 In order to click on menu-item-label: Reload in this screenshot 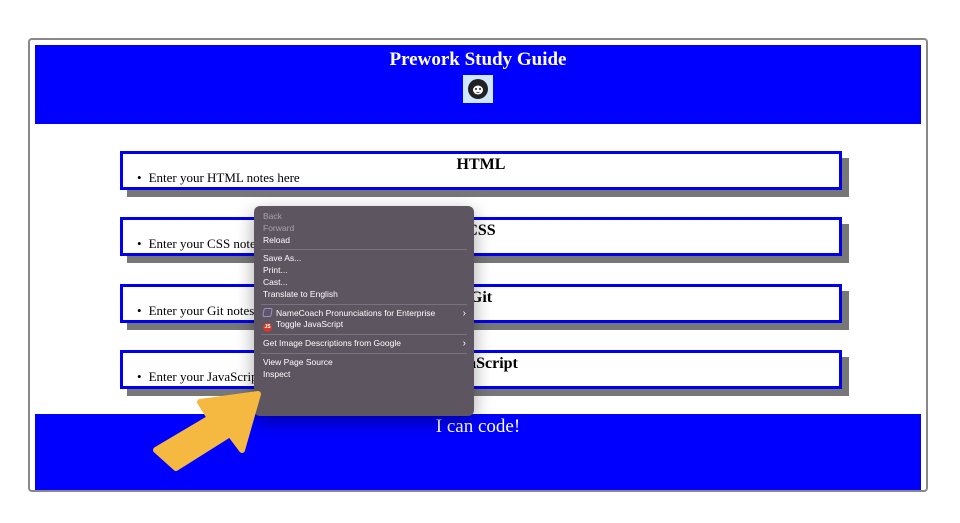, I will do `click(276, 239)`.